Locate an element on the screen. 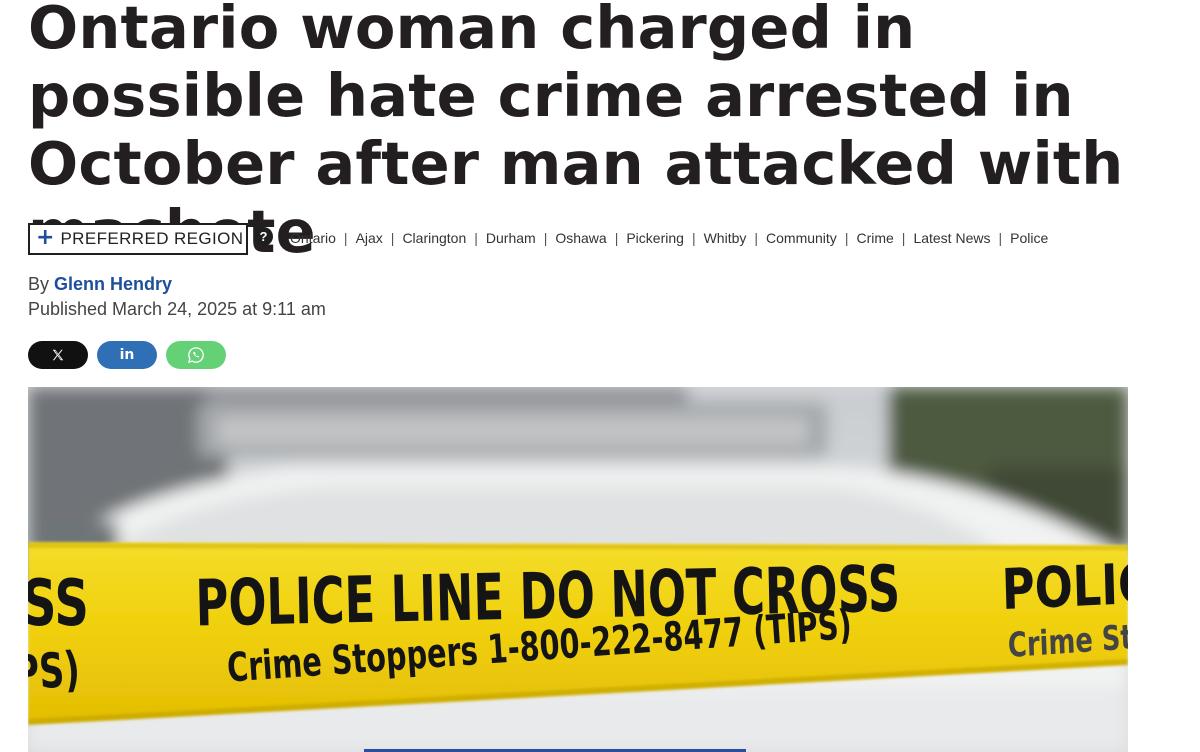  x-logo-icon is located at coordinates (58, 355).